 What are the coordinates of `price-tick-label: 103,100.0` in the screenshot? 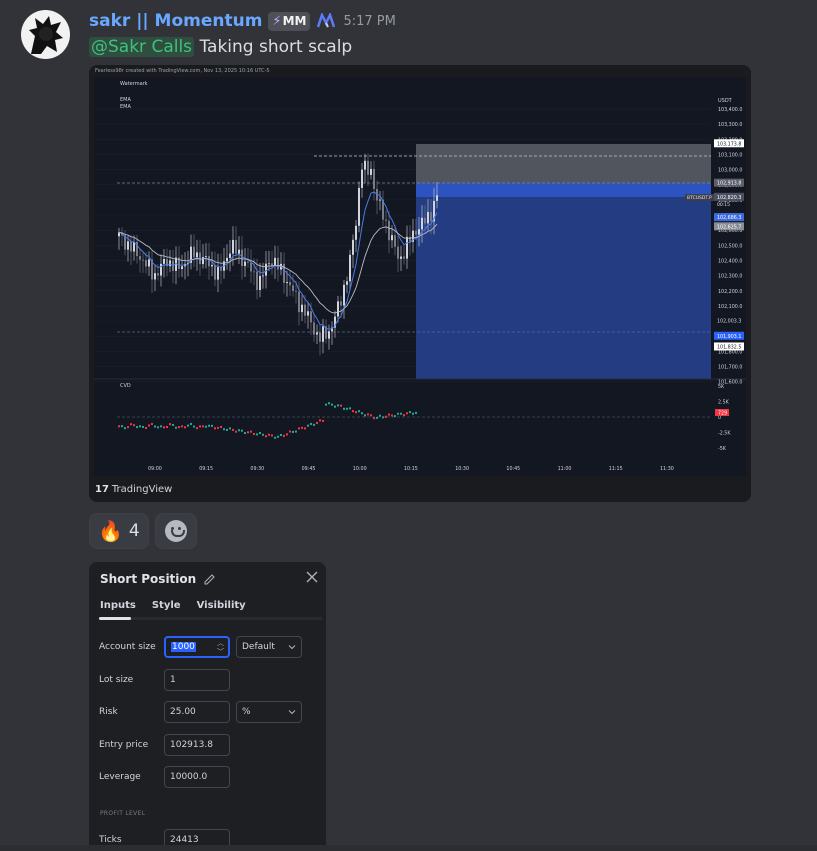 It's located at (730, 155).